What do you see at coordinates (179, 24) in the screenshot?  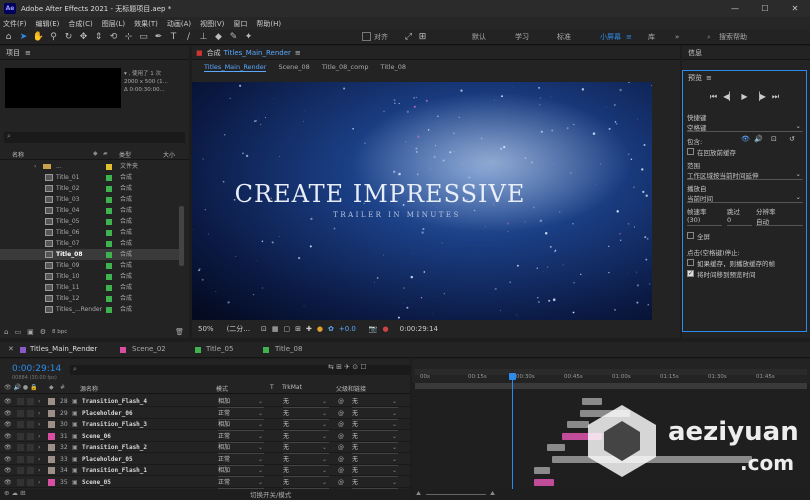 I see `menu-animation: 动画(A)` at bounding box center [179, 24].